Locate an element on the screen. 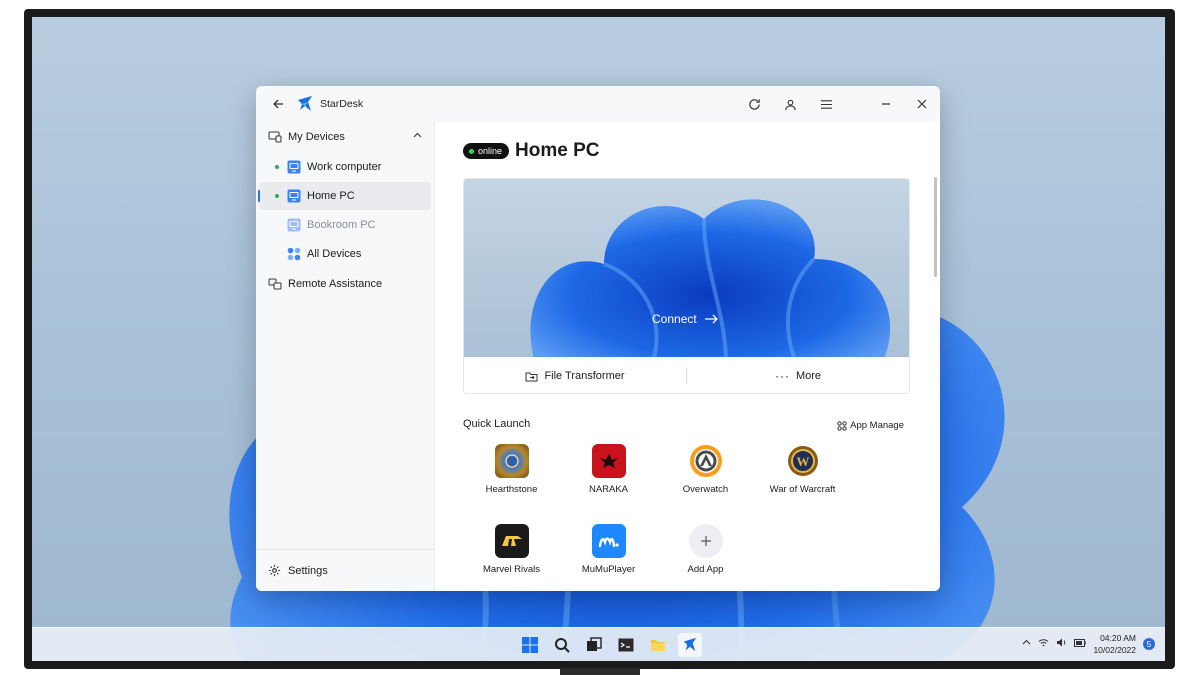 The image size is (1200, 675). app-manage-button: App Manage is located at coordinates (870, 425).